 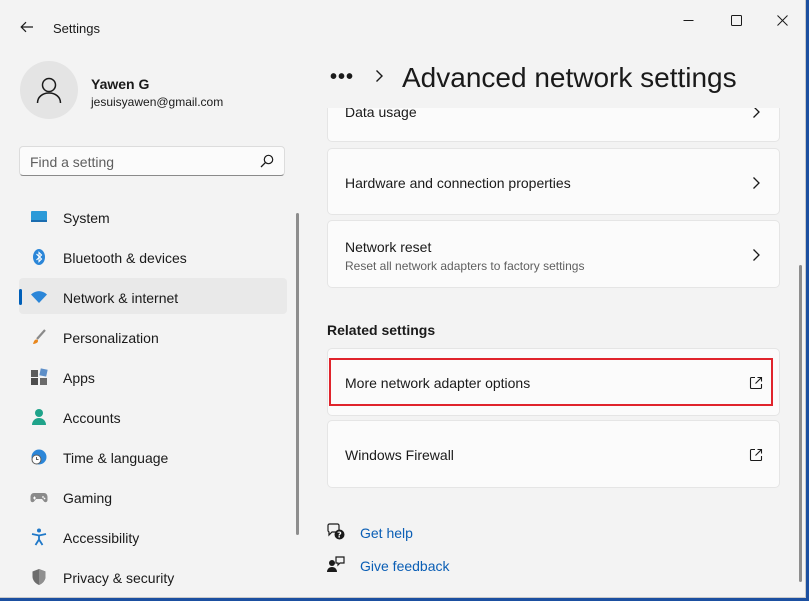 I want to click on get-help-row: ? Get help, so click(x=426, y=532).